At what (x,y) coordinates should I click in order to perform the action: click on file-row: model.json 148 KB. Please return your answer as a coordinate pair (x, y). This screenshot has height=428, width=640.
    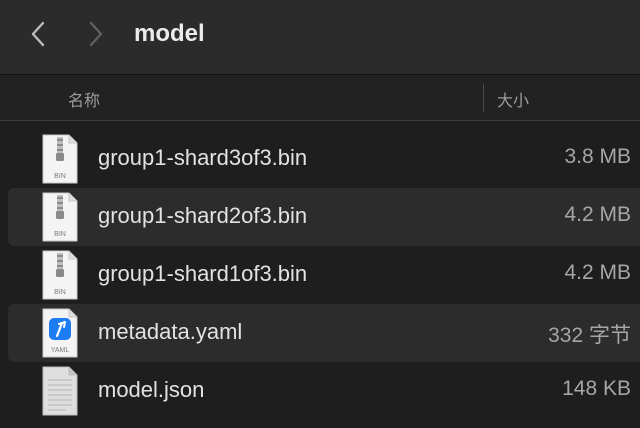
    Looking at the image, I should click on (324, 391).